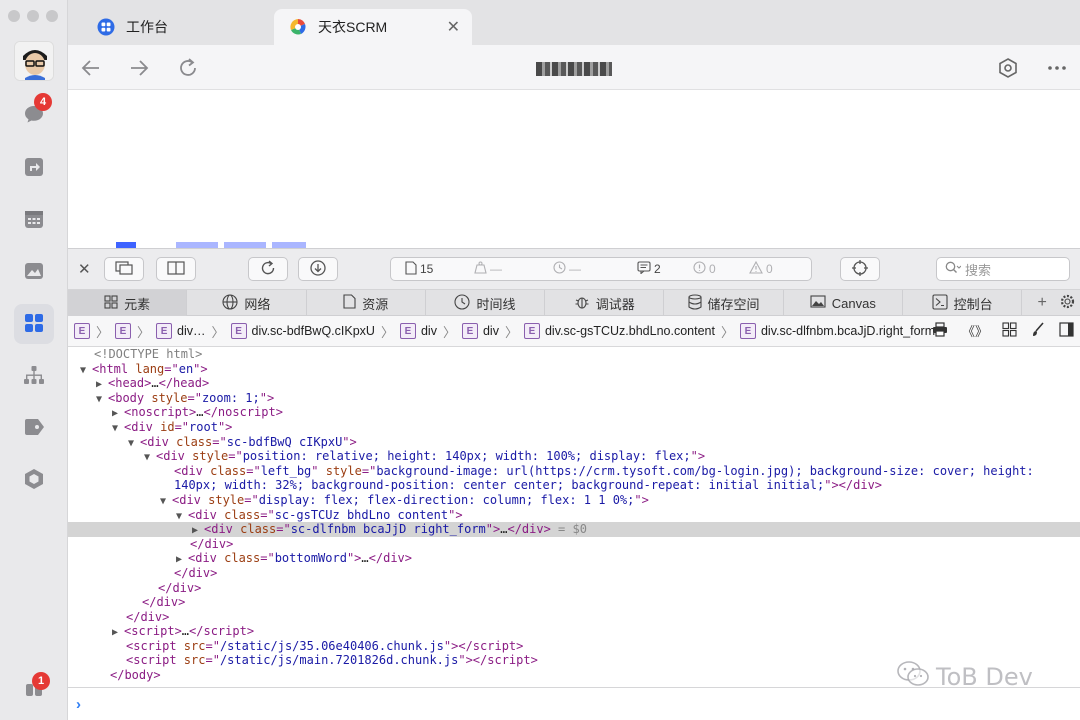 The width and height of the screenshot is (1080, 720). I want to click on devtools-search-input: 搜索, so click(1003, 269).